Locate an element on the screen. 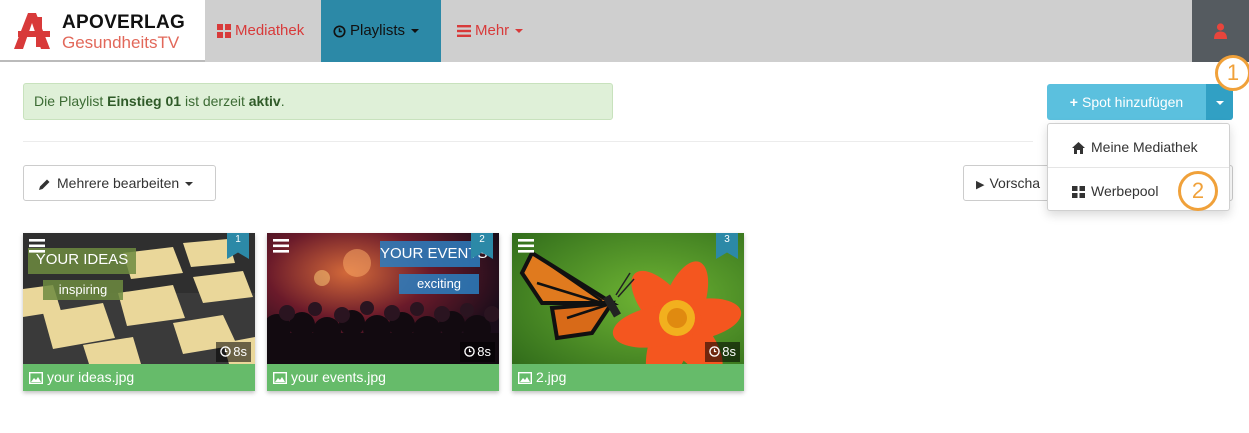  add-spot-label: Spot hinzufügen is located at coordinates (1132, 102).